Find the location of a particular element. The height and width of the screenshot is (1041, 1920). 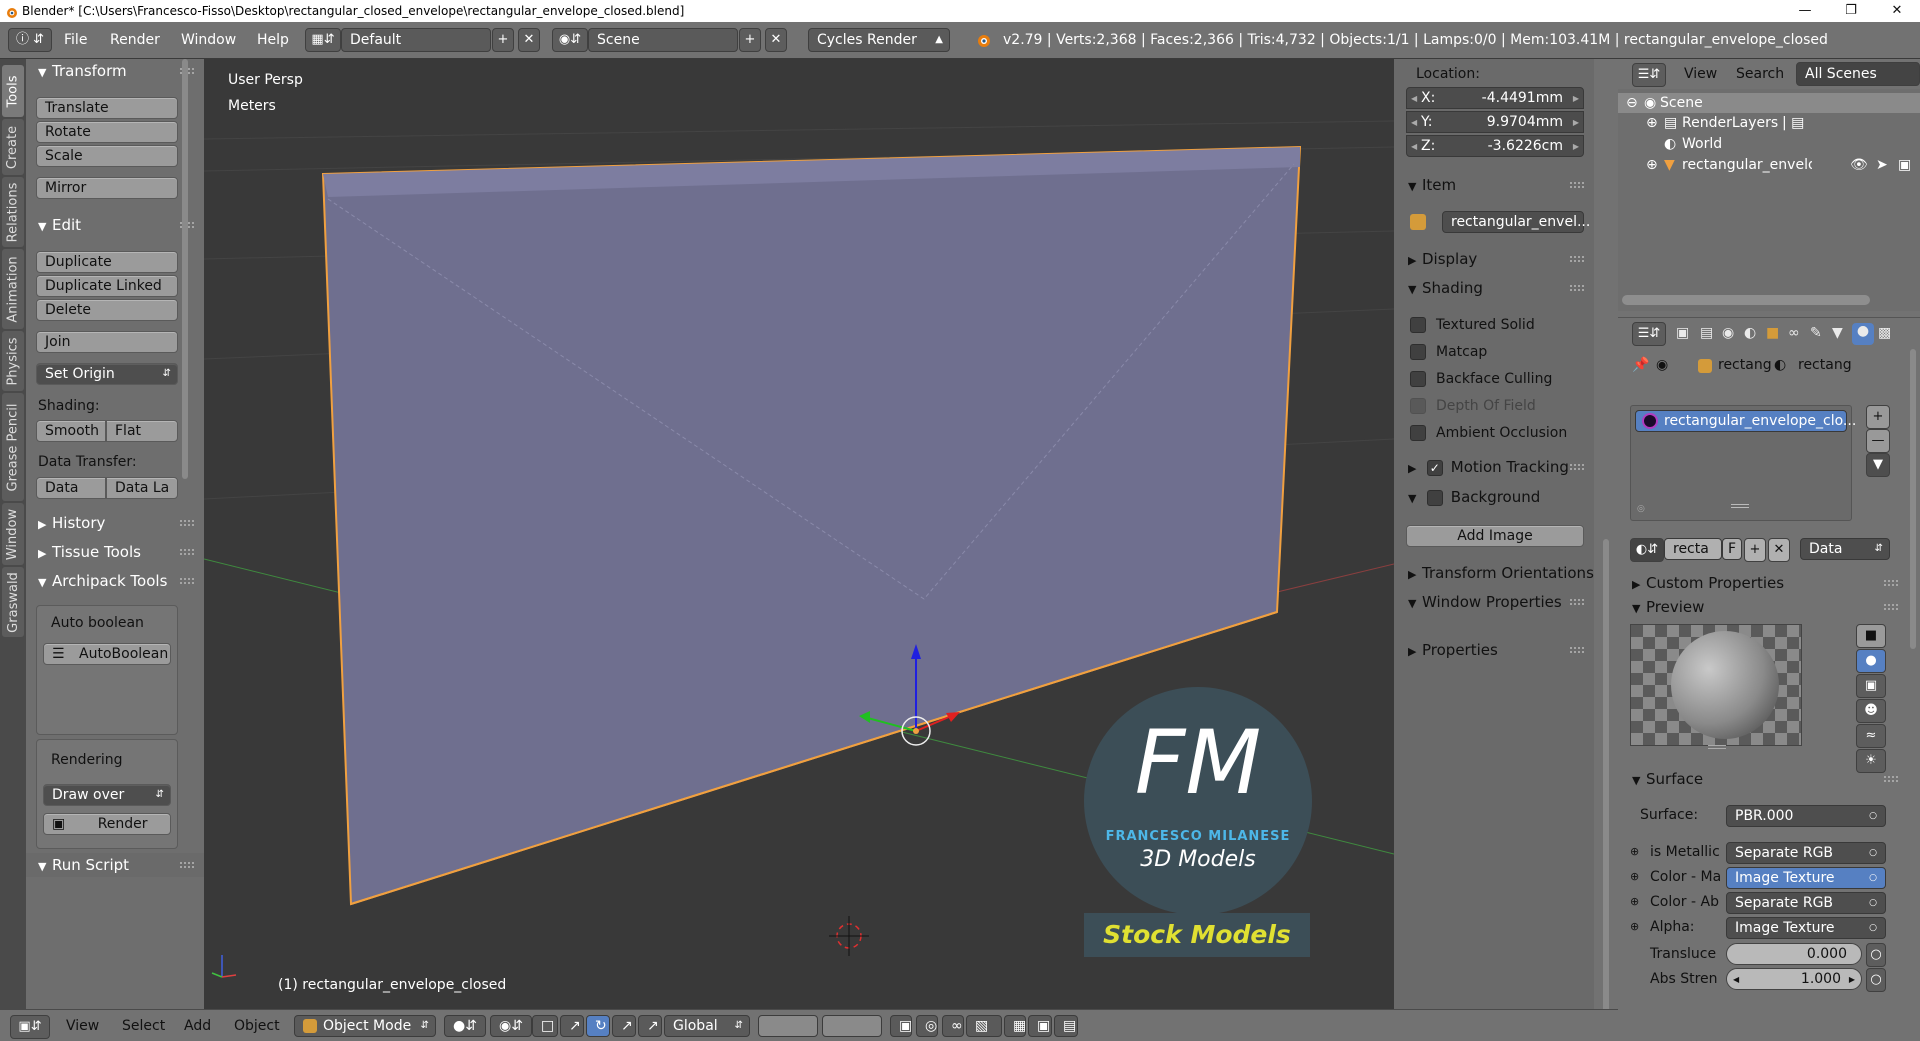

menu-window: Window is located at coordinates (208, 40).